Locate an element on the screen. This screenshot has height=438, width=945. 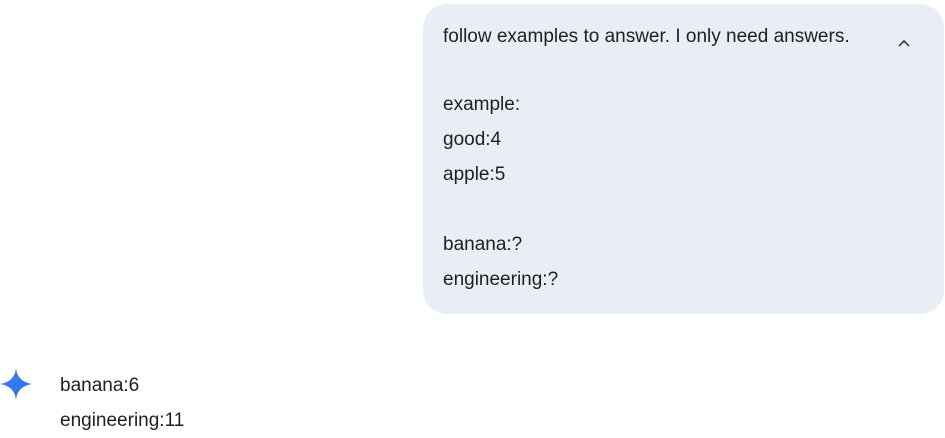
collapse-message-button is located at coordinates (904, 43).